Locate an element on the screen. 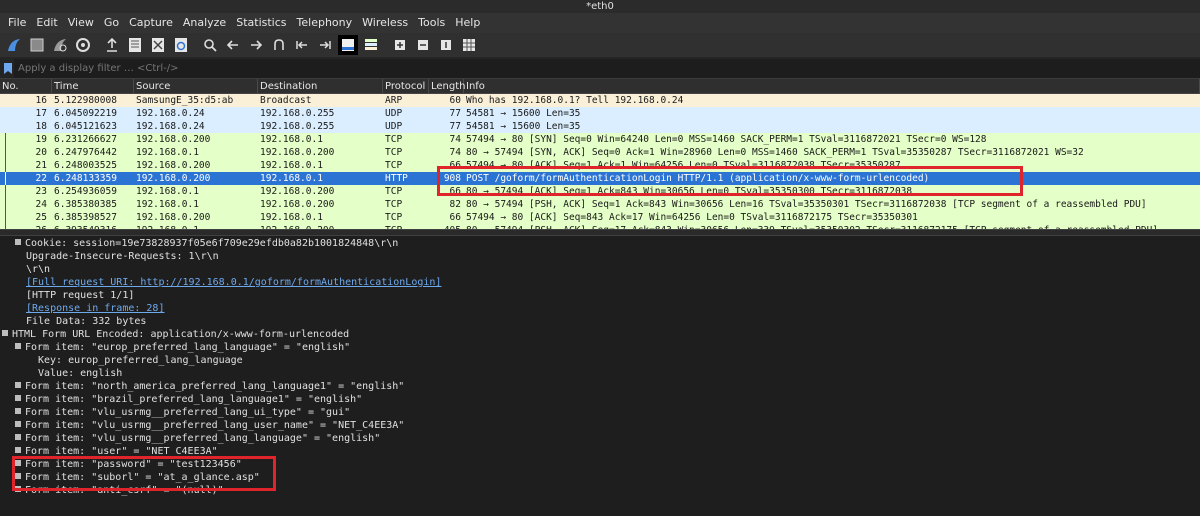  detail-tree-item: \r\n is located at coordinates (600, 269).